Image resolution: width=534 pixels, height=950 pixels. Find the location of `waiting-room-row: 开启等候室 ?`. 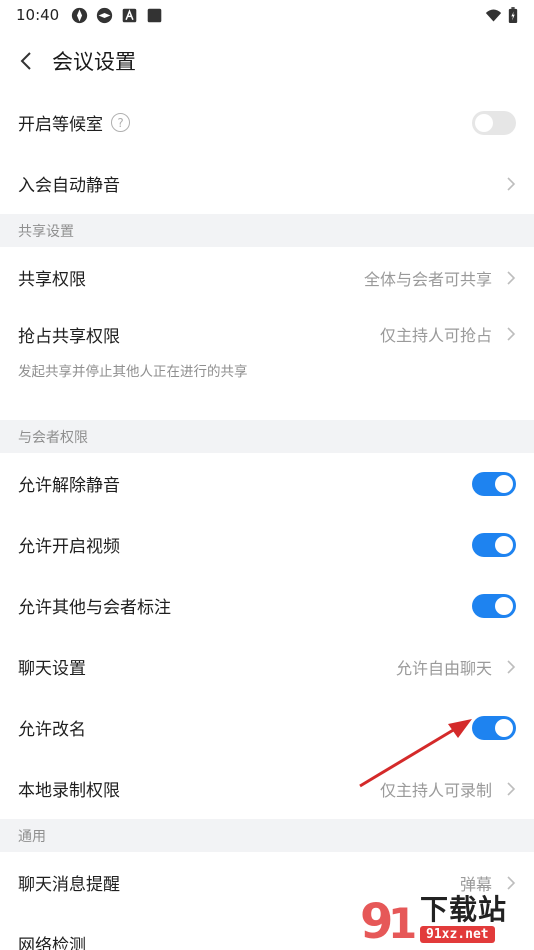

waiting-room-row: 开启等候室 ? is located at coordinates (267, 122).